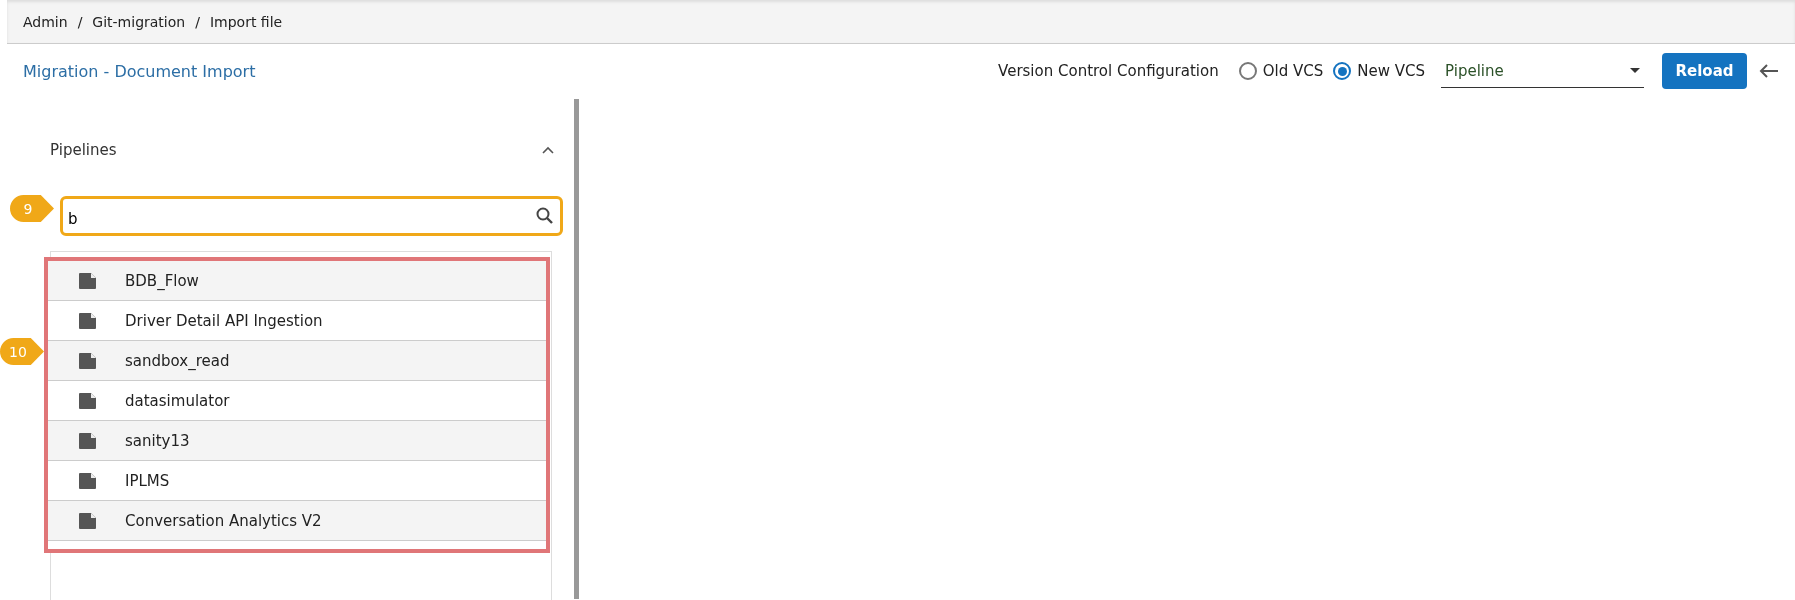  Describe the element at coordinates (1704, 71) in the screenshot. I see `reload-button: Reload` at that location.